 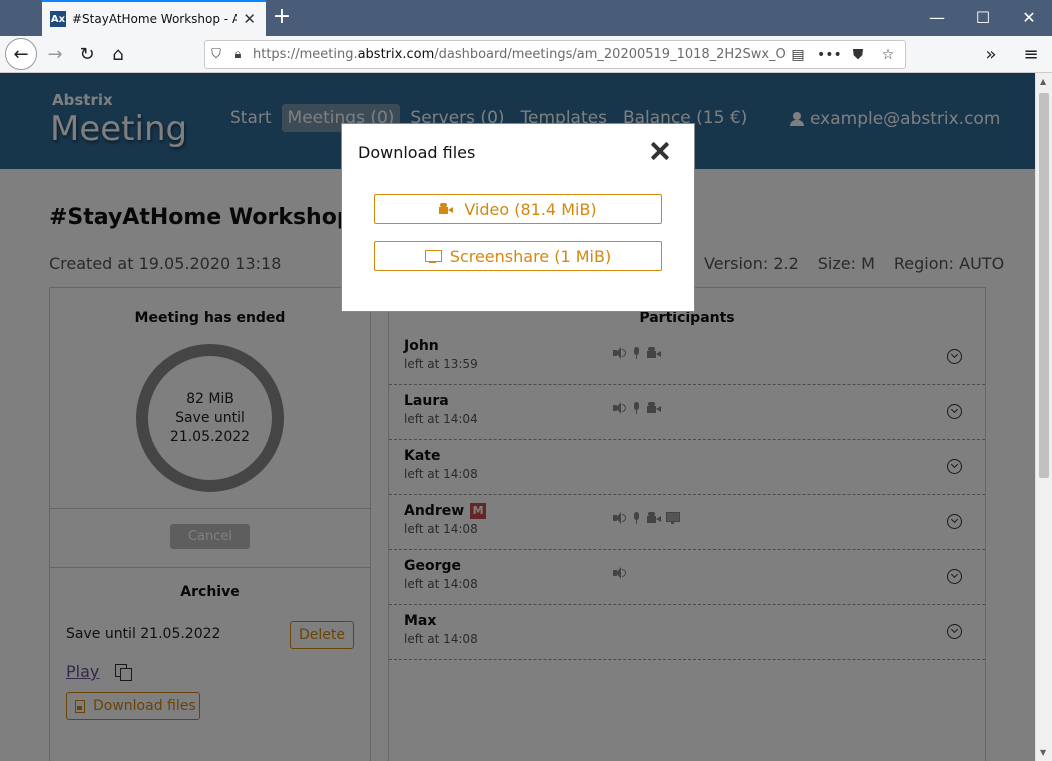 I want to click on scrollbar-thumb, so click(x=1044, y=285).